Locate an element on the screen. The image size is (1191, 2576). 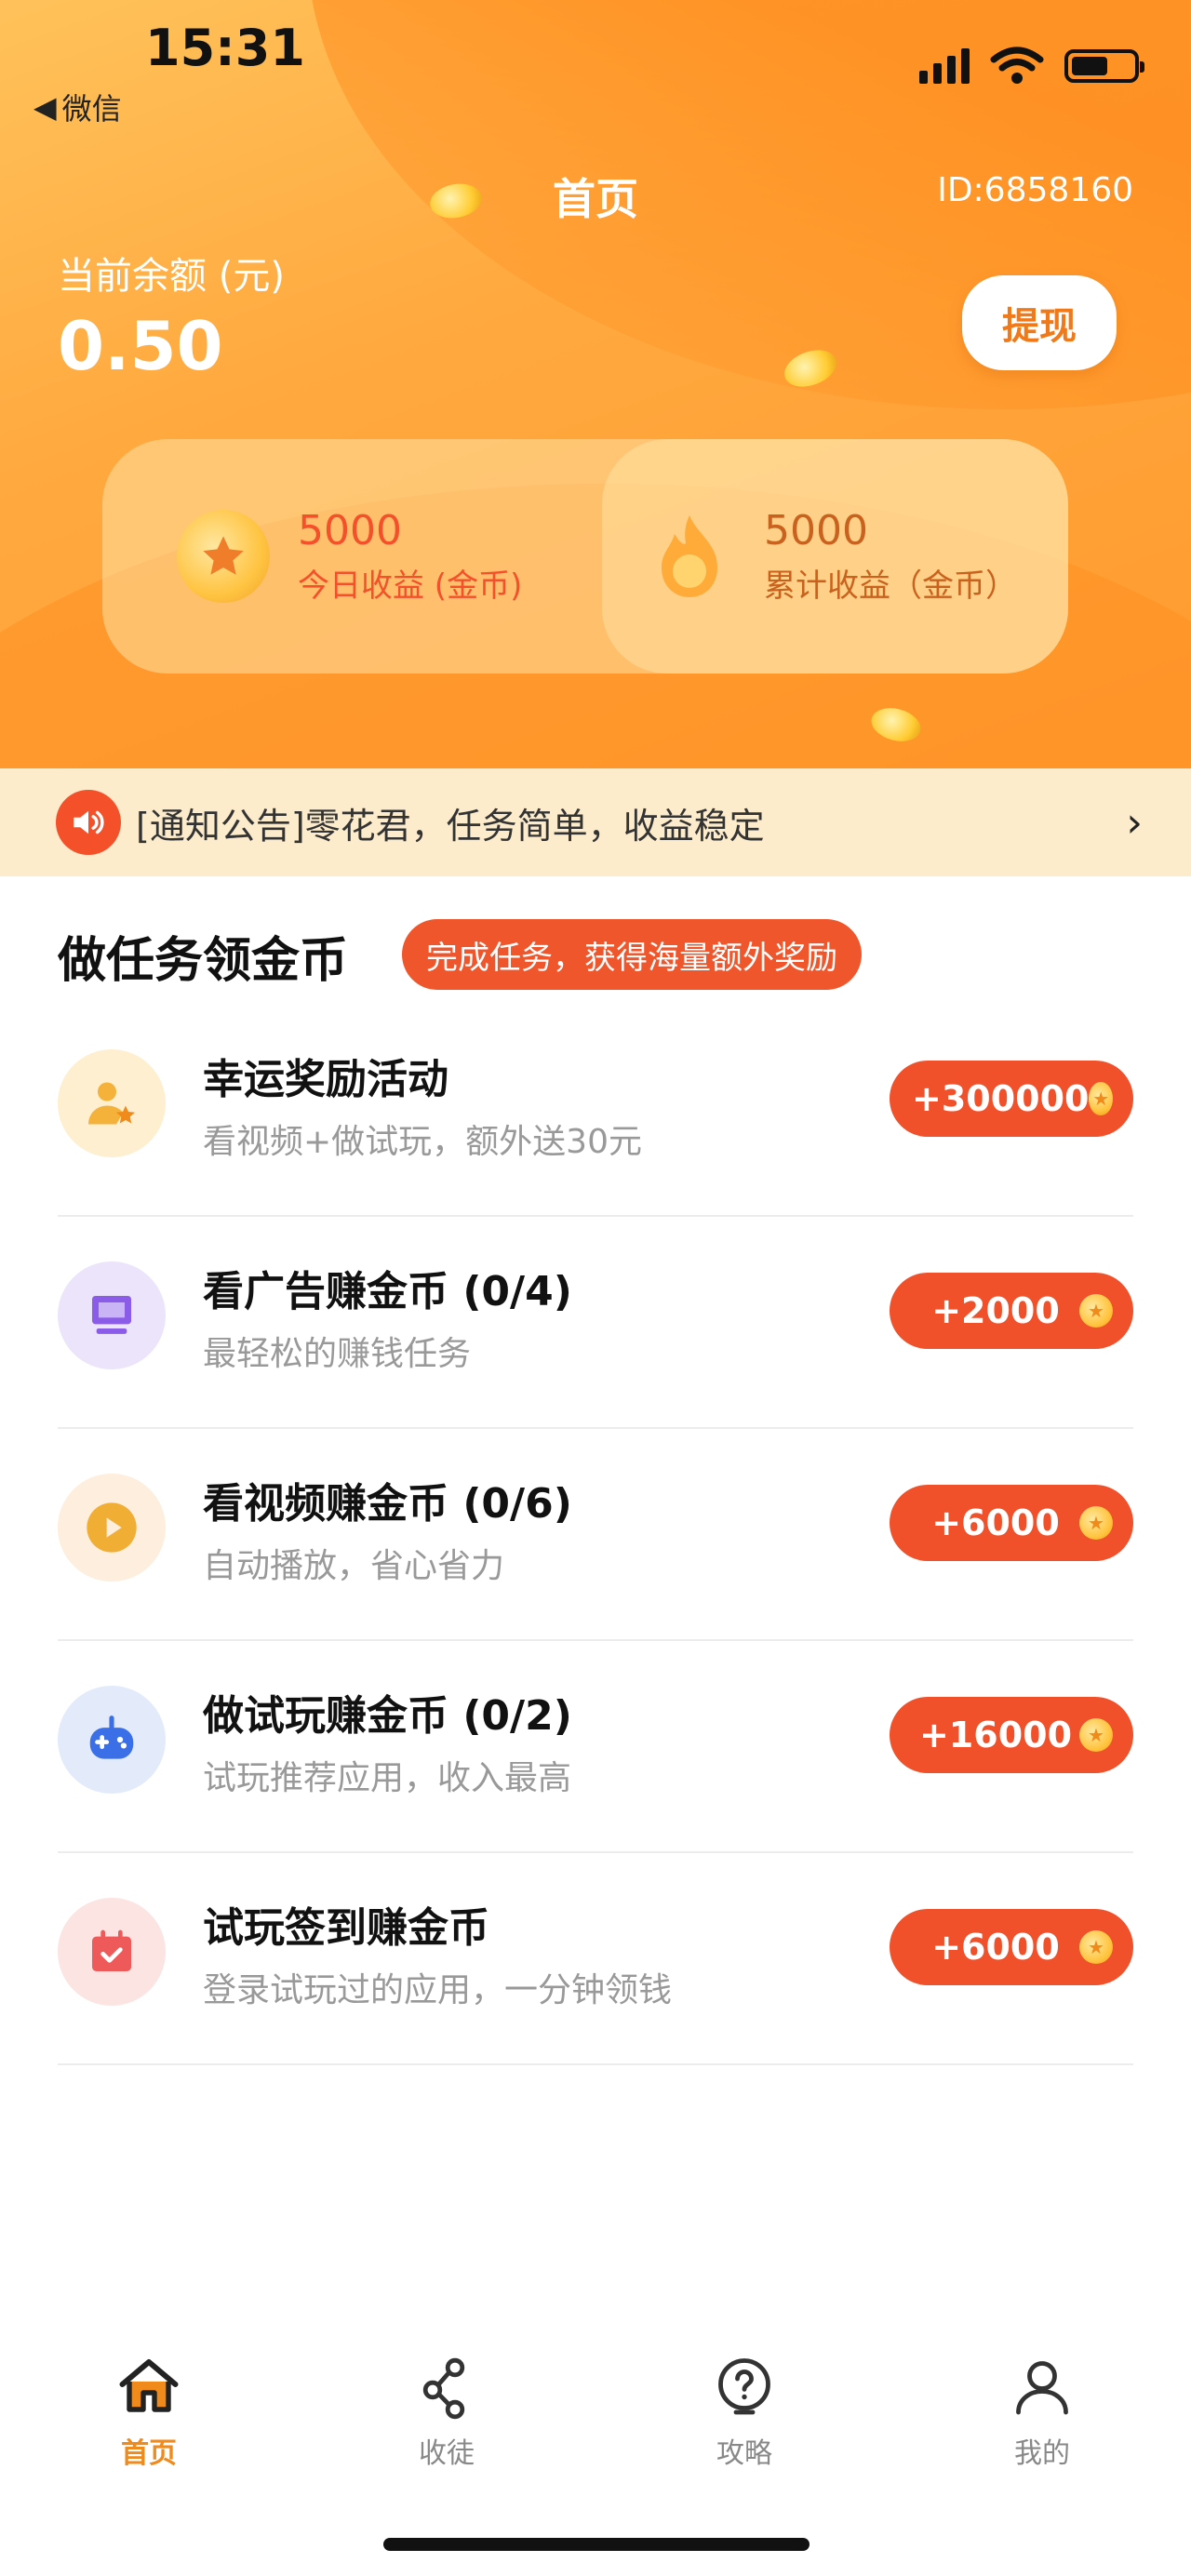
home-icon is located at coordinates (149, 2385).